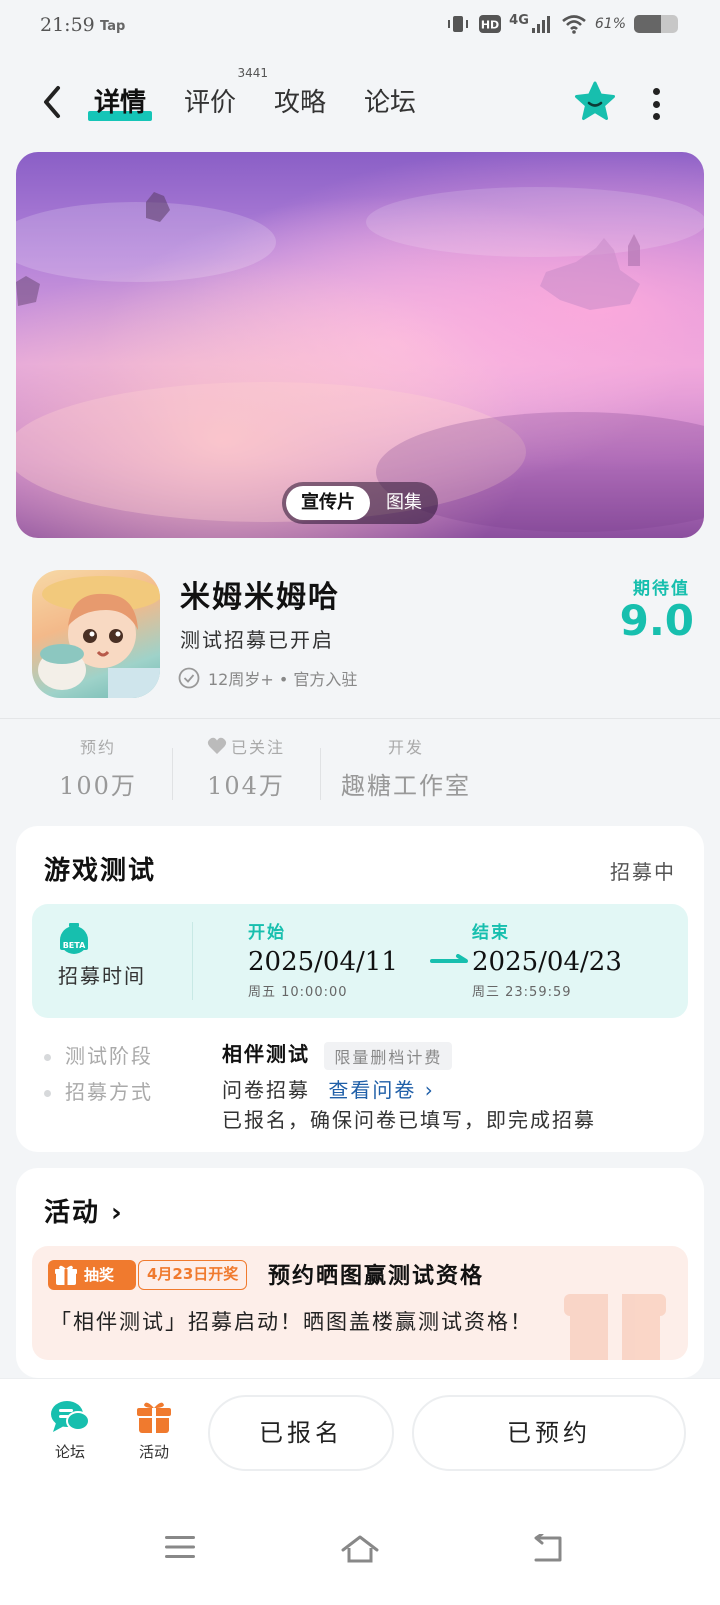 This screenshot has width=720, height=1605. What do you see at coordinates (360, 1549) in the screenshot?
I see `home-icon` at bounding box center [360, 1549].